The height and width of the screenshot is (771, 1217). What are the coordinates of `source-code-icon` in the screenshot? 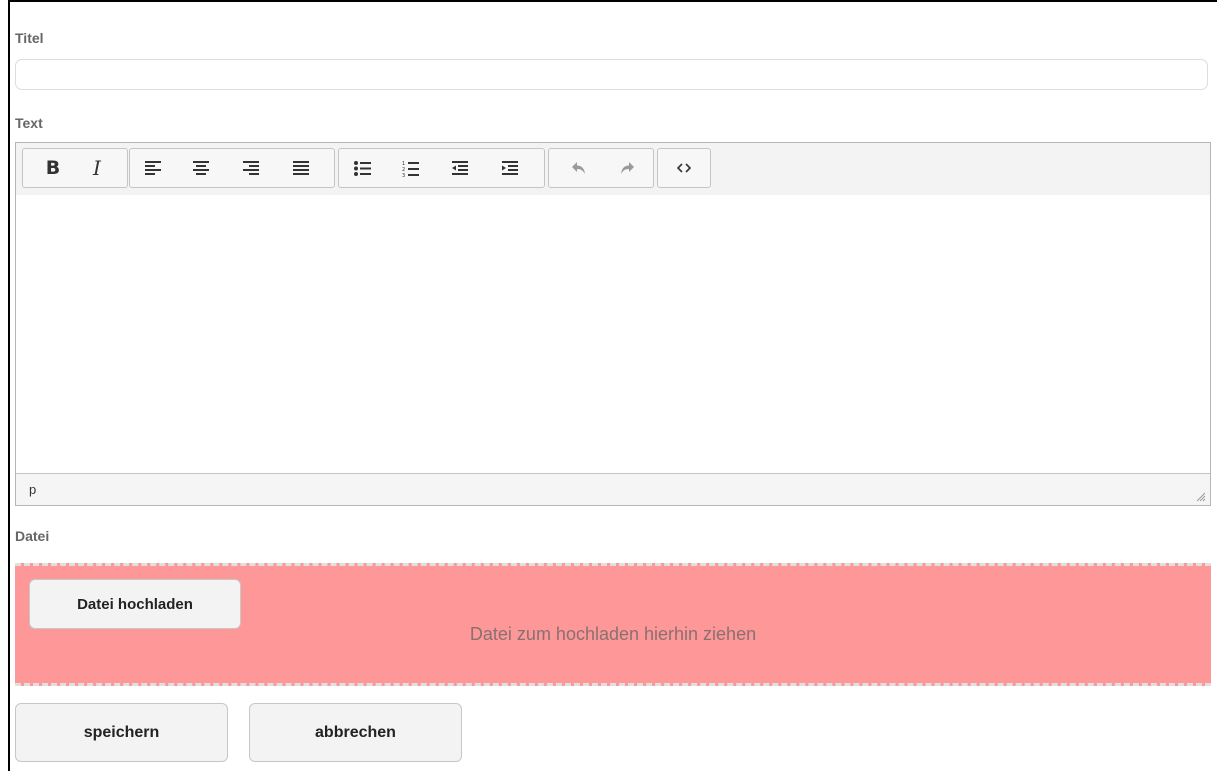 It's located at (684, 168).